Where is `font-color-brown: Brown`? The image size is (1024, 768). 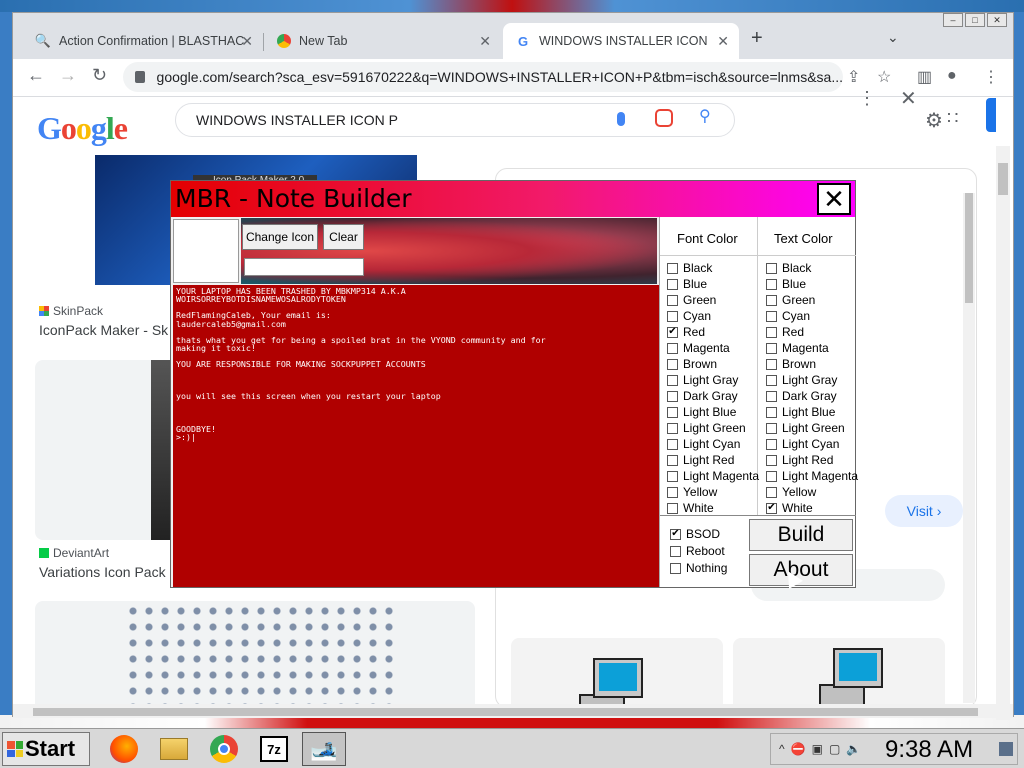
font-color-brown: Brown is located at coordinates (692, 364).